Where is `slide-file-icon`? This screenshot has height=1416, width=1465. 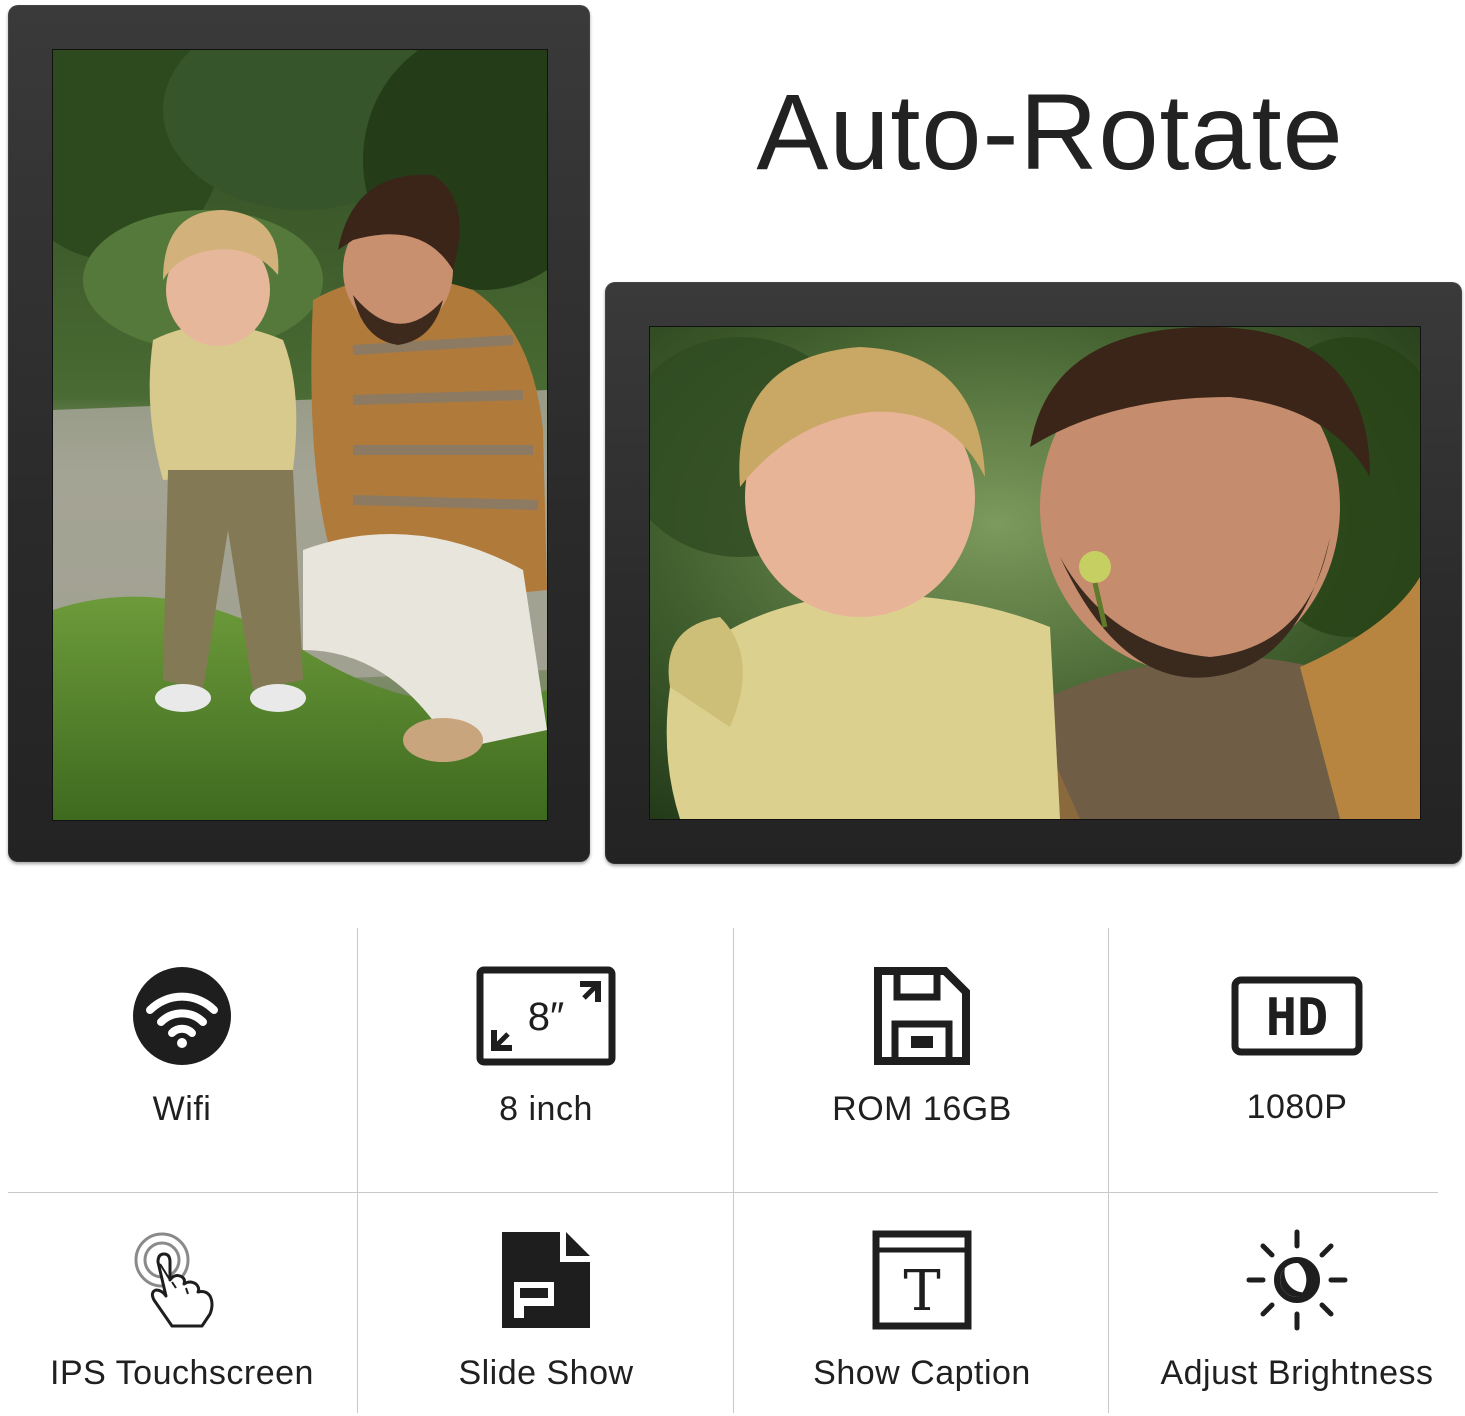 slide-file-icon is located at coordinates (546, 1280).